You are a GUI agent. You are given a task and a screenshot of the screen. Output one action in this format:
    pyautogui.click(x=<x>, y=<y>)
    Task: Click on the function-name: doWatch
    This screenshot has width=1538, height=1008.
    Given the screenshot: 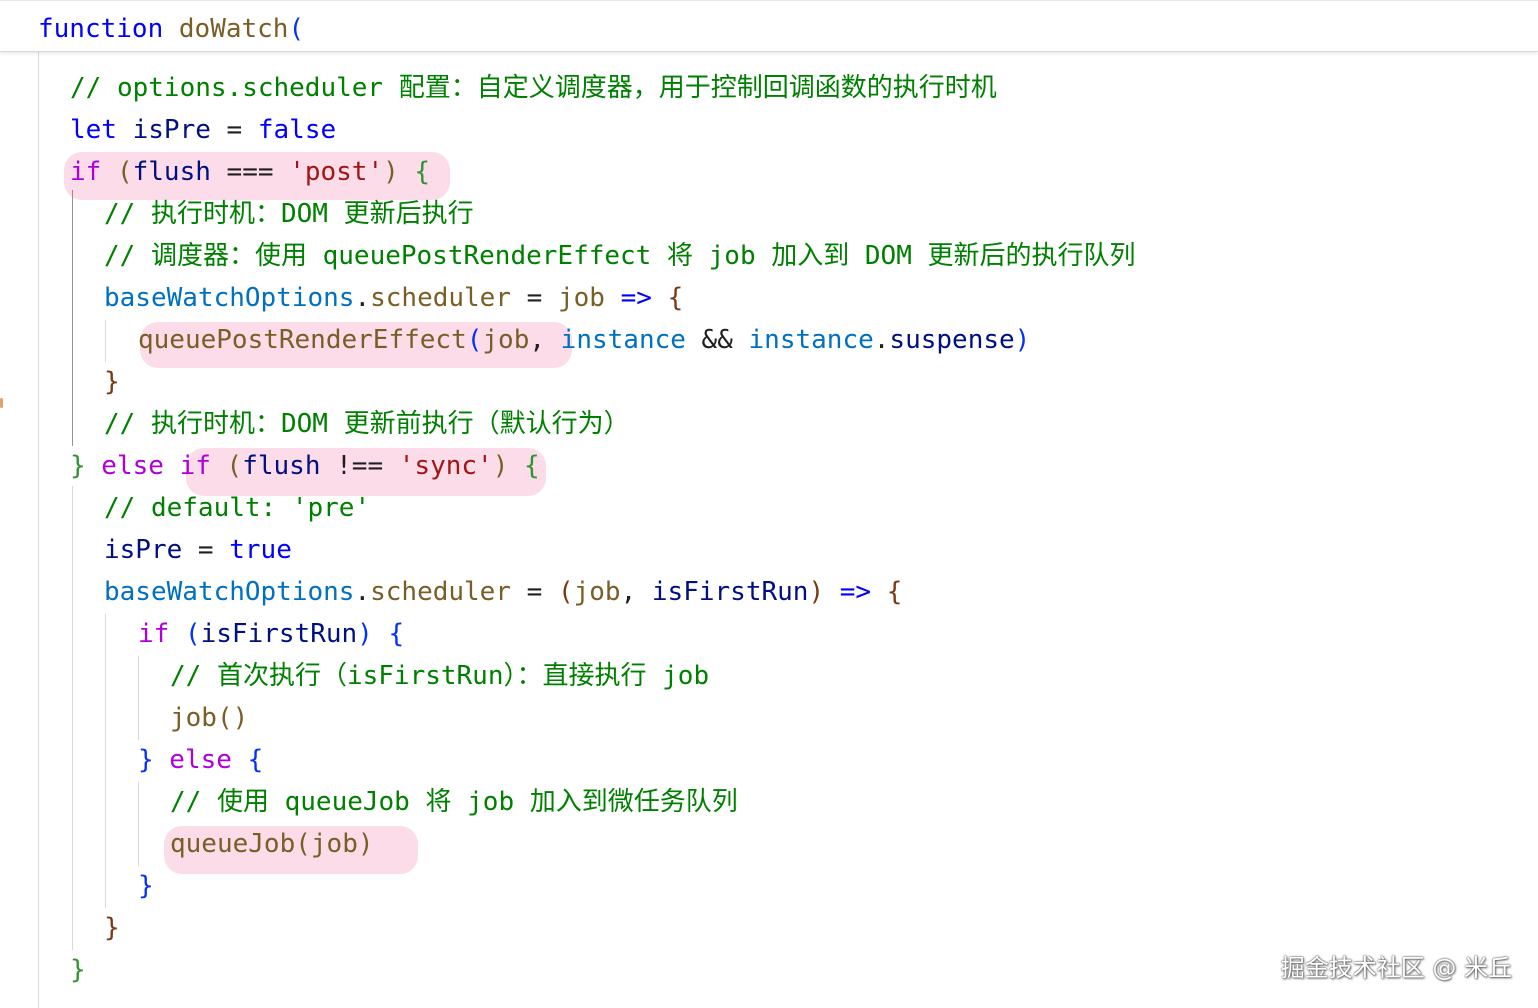 What is the action you would take?
    pyautogui.click(x=233, y=29)
    